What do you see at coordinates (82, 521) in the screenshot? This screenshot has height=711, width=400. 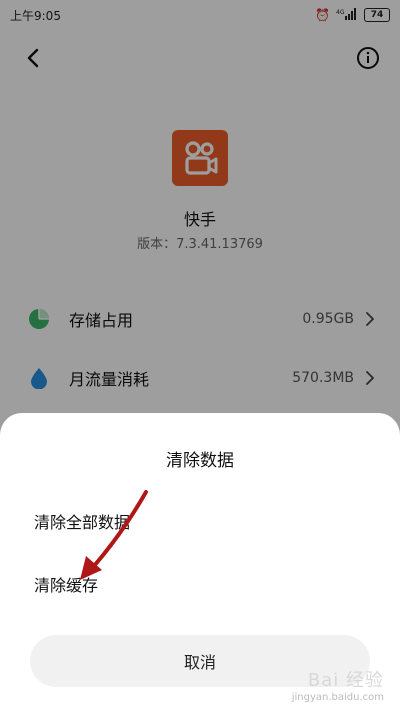 I see `clear-all-data-option: 清除全部数据` at bounding box center [82, 521].